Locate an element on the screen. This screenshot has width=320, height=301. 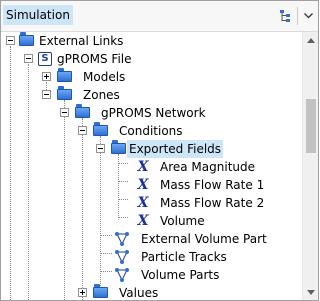
tree-item-label: External Links is located at coordinates (81, 41).